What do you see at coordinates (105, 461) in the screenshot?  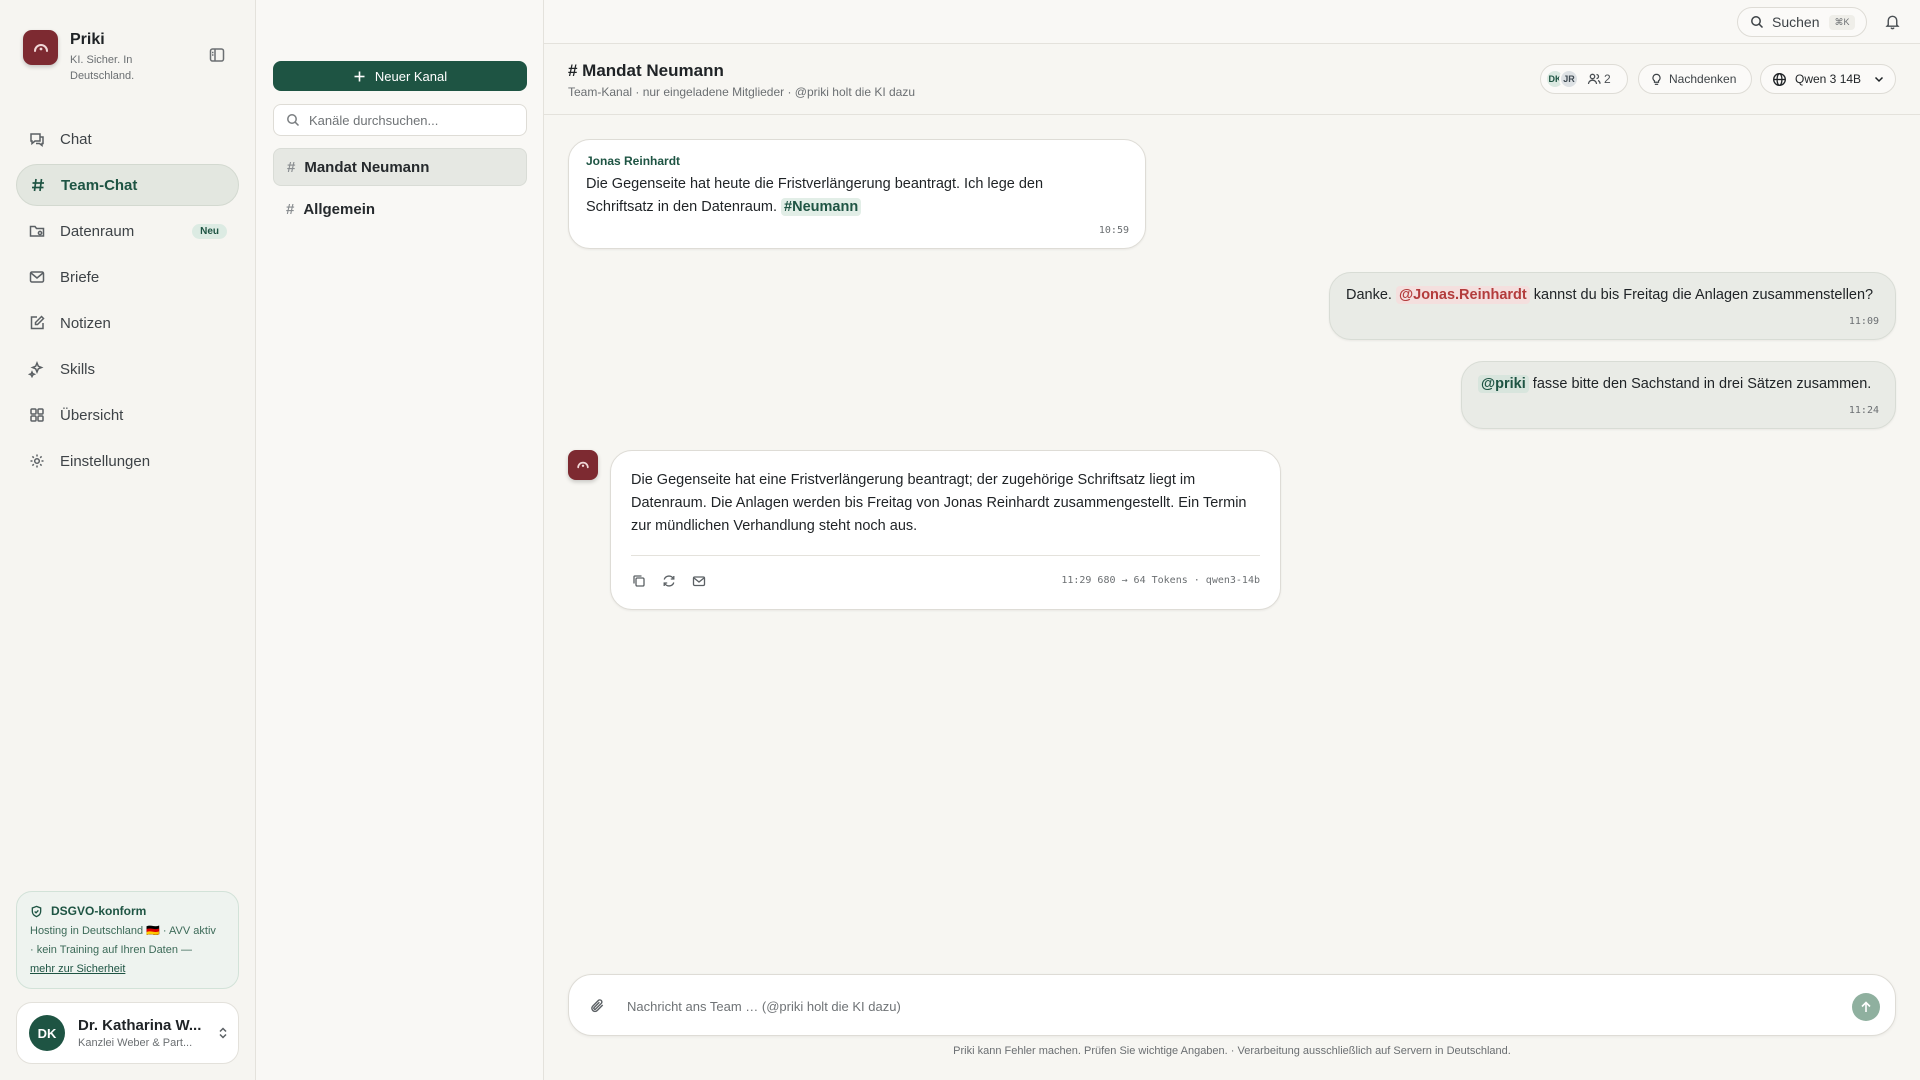 I see `nav-label: Einstellungen` at bounding box center [105, 461].